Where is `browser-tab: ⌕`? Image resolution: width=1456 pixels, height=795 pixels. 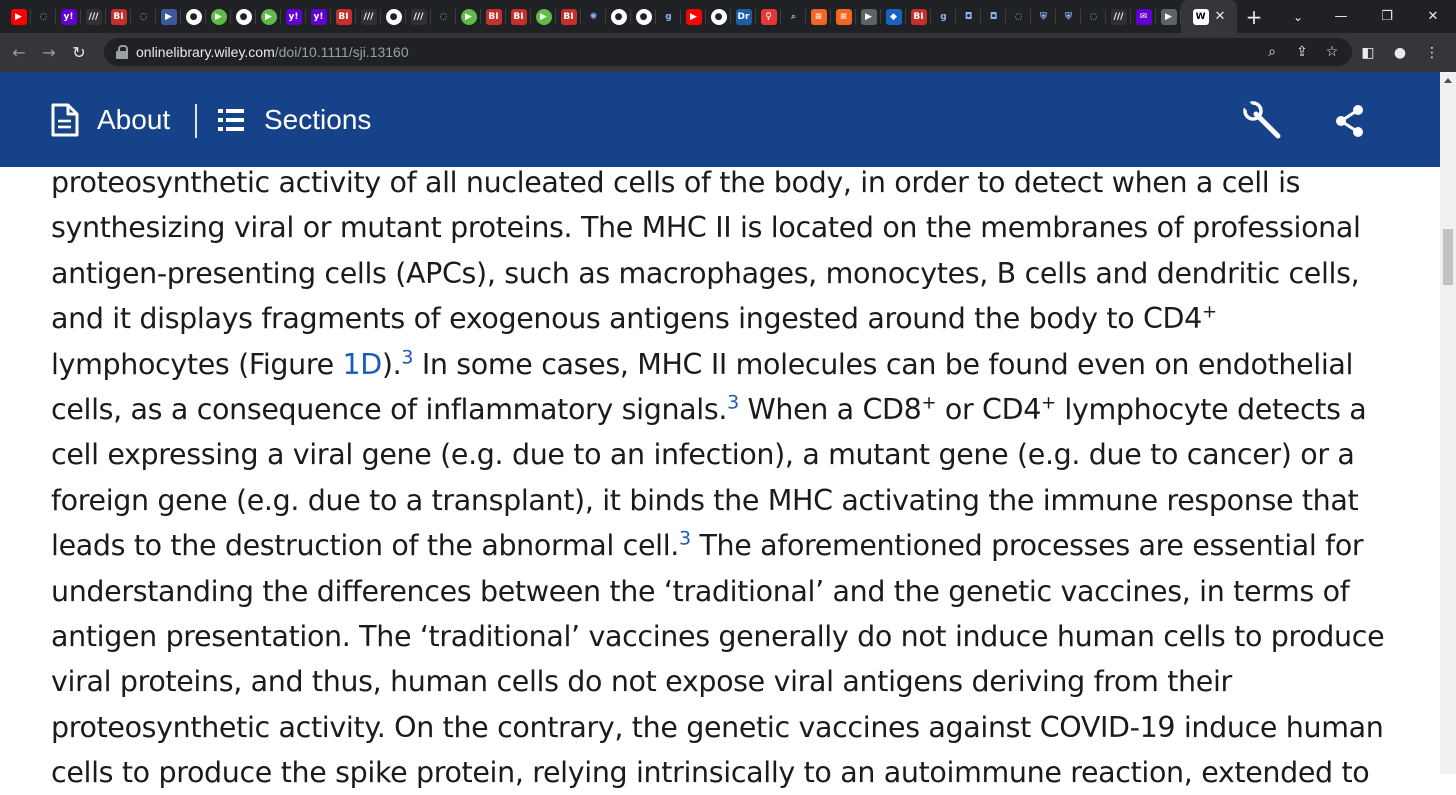 browser-tab: ⌕ is located at coordinates (793, 16).